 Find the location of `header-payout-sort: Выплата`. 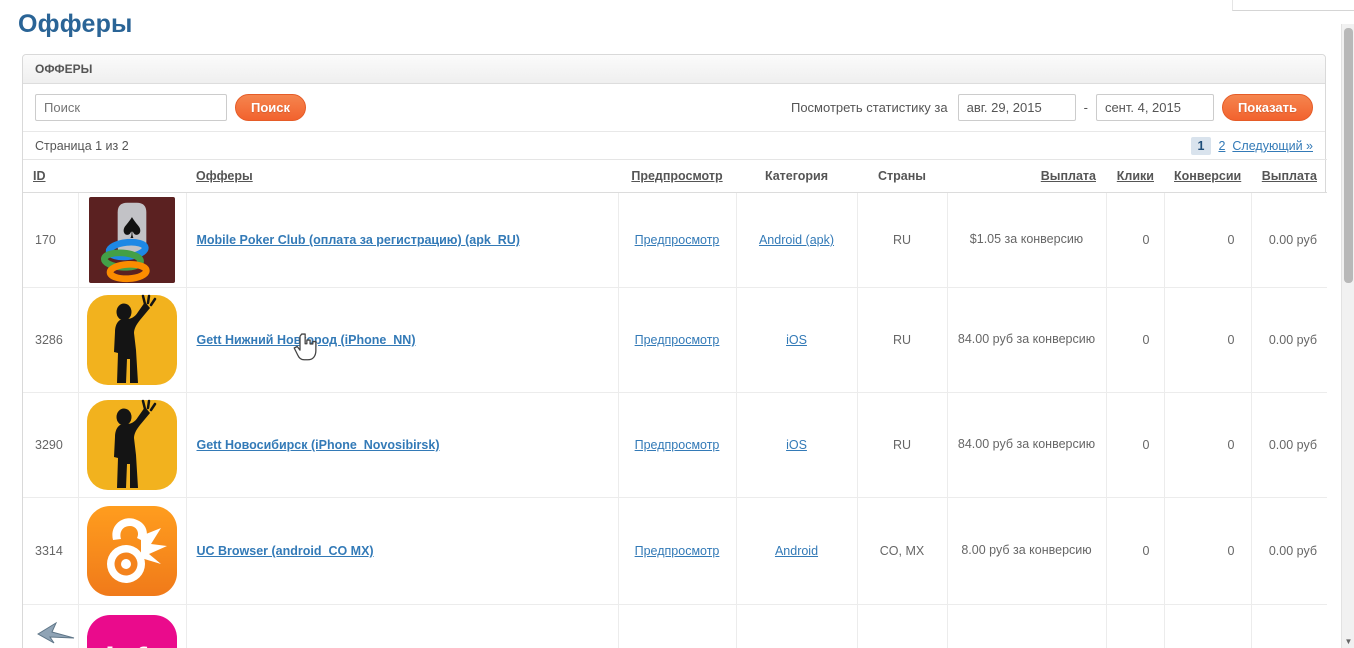

header-payout-sort: Выплата is located at coordinates (1068, 176).